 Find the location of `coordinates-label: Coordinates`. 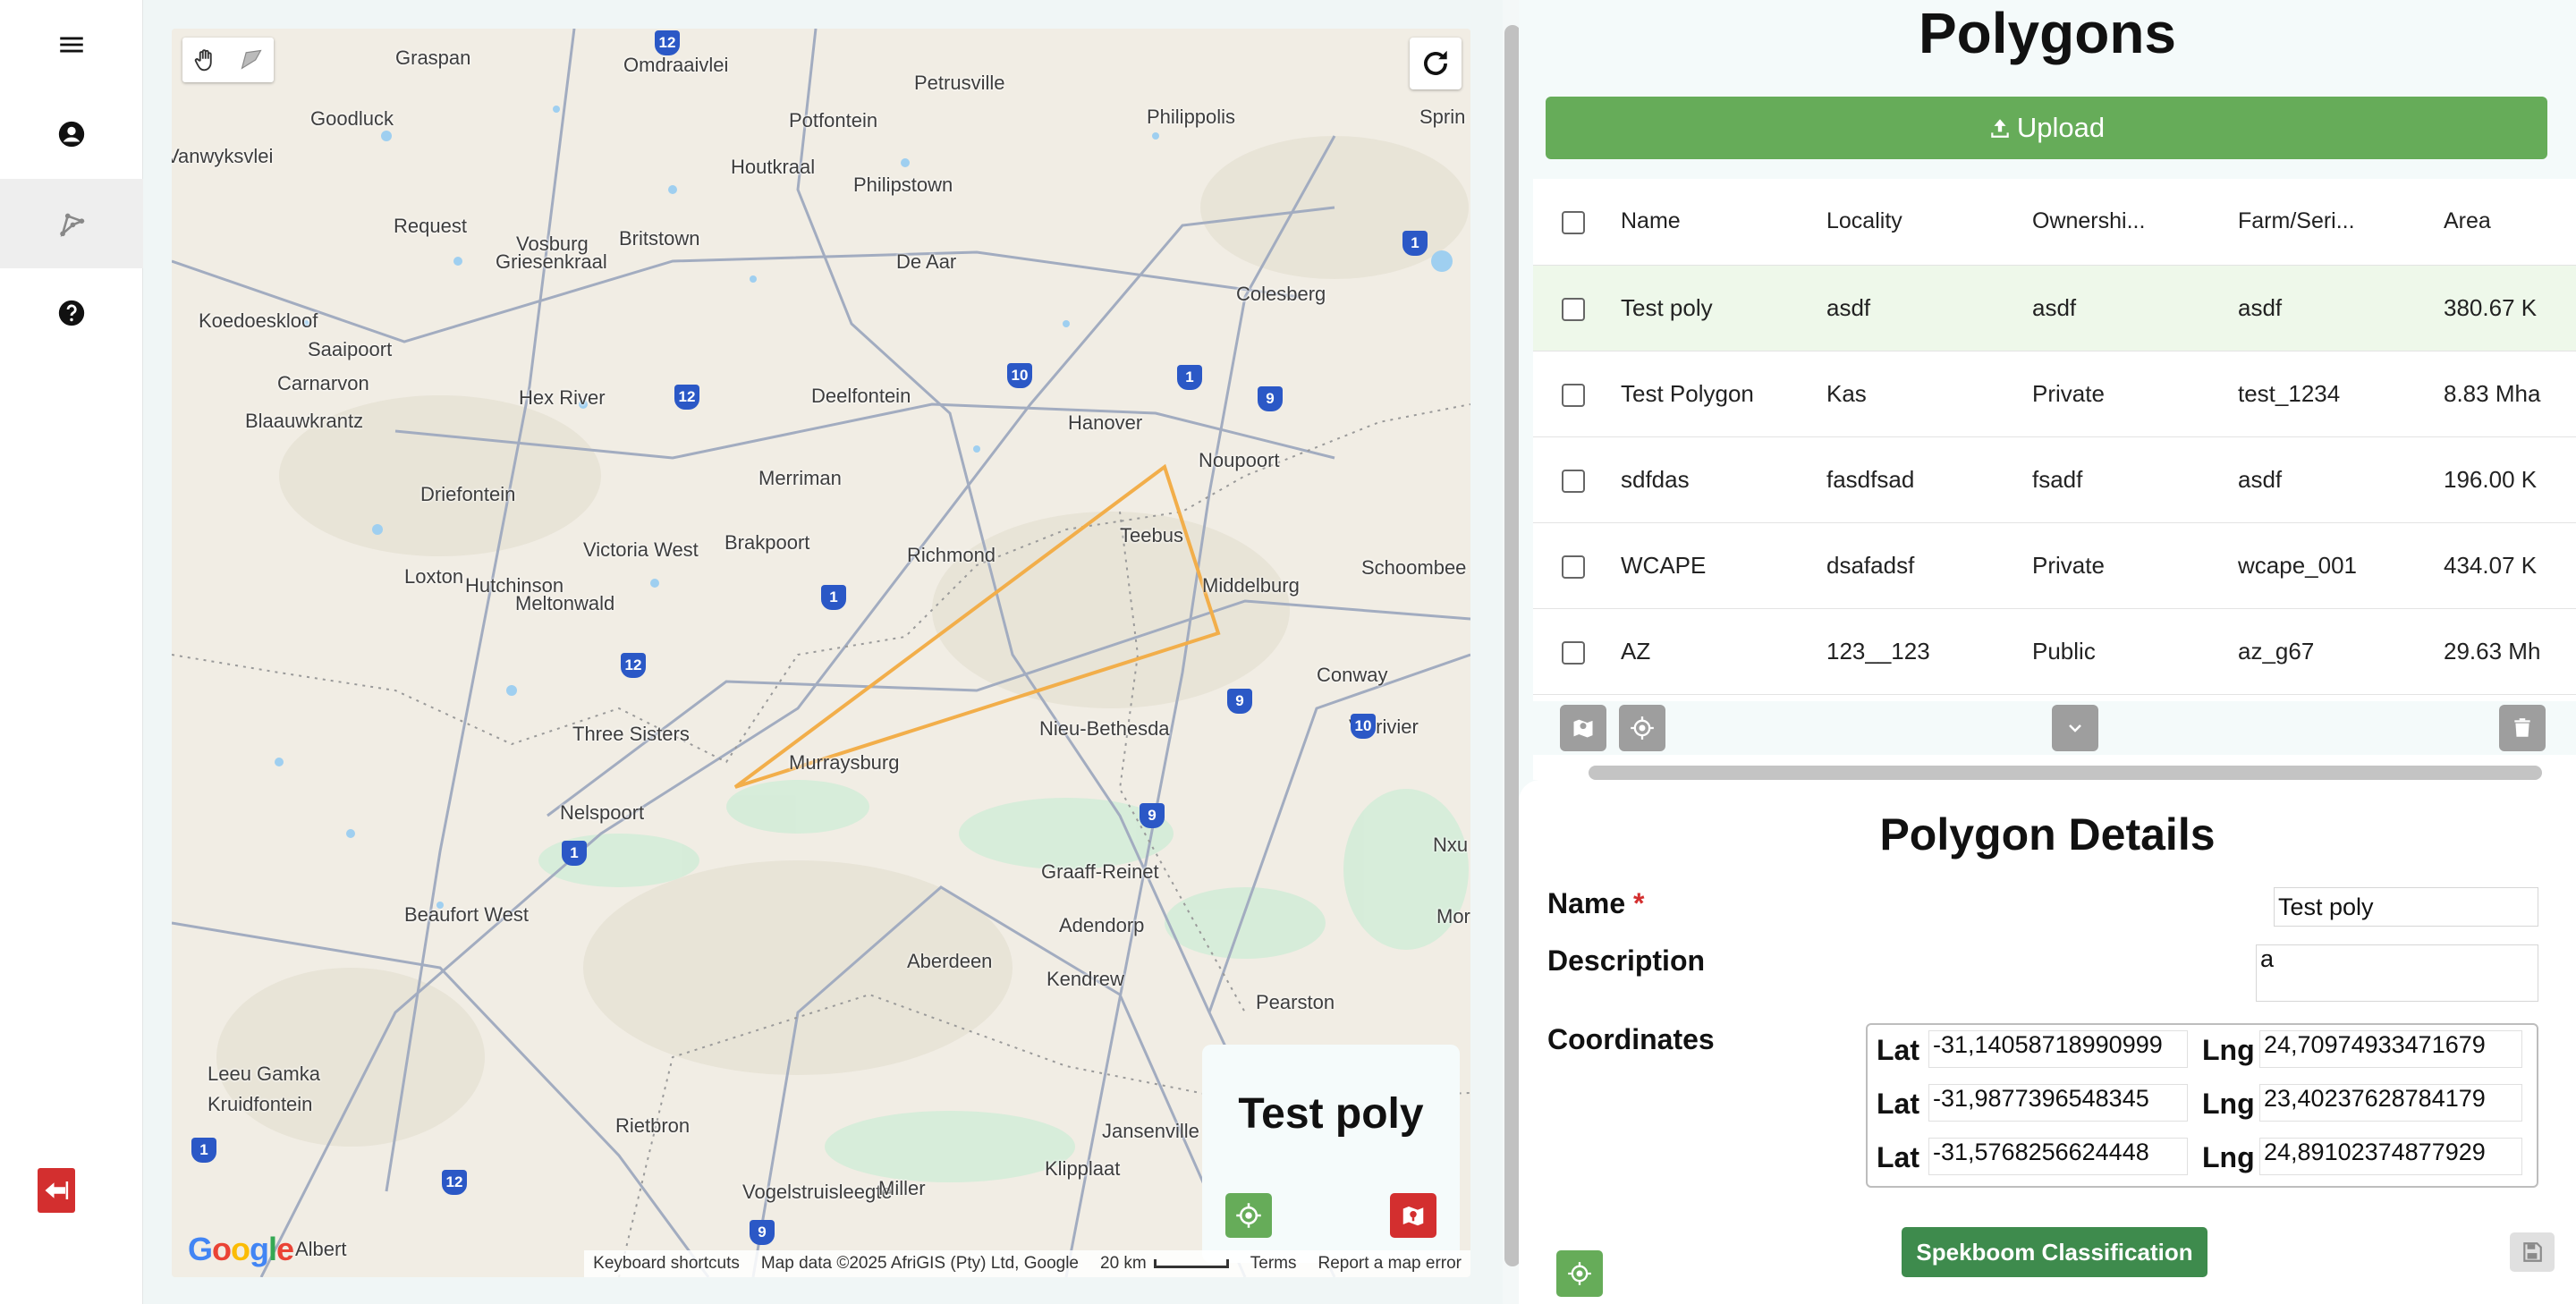

coordinates-label: Coordinates is located at coordinates (1631, 1039).